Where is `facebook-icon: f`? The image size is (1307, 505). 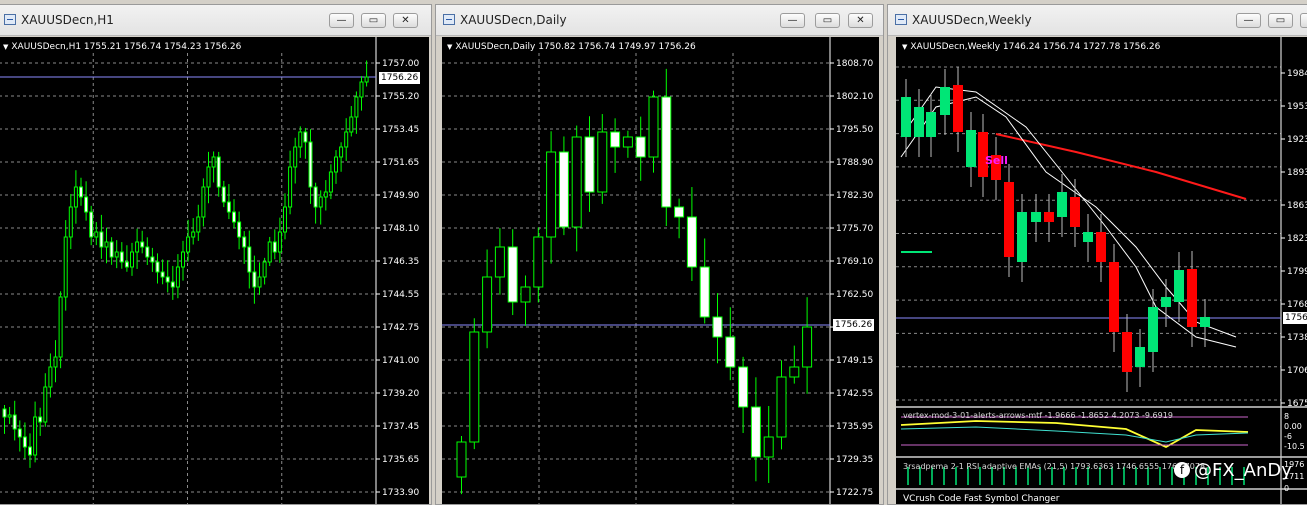 facebook-icon: f is located at coordinates (1182, 470).